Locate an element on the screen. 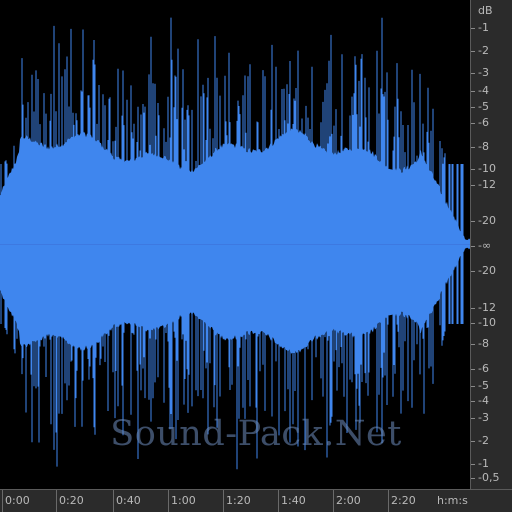  time-label: 1:00 is located at coordinates (183, 500).